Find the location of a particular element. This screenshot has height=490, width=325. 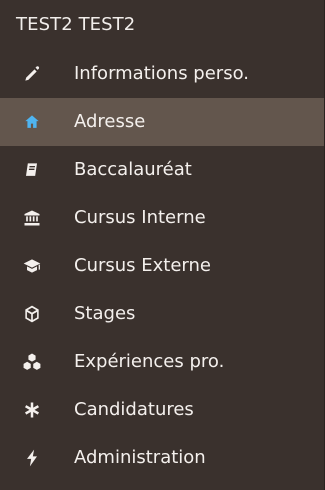

sidebar-item-experiences-pro: Expériences pro. is located at coordinates (162, 362).